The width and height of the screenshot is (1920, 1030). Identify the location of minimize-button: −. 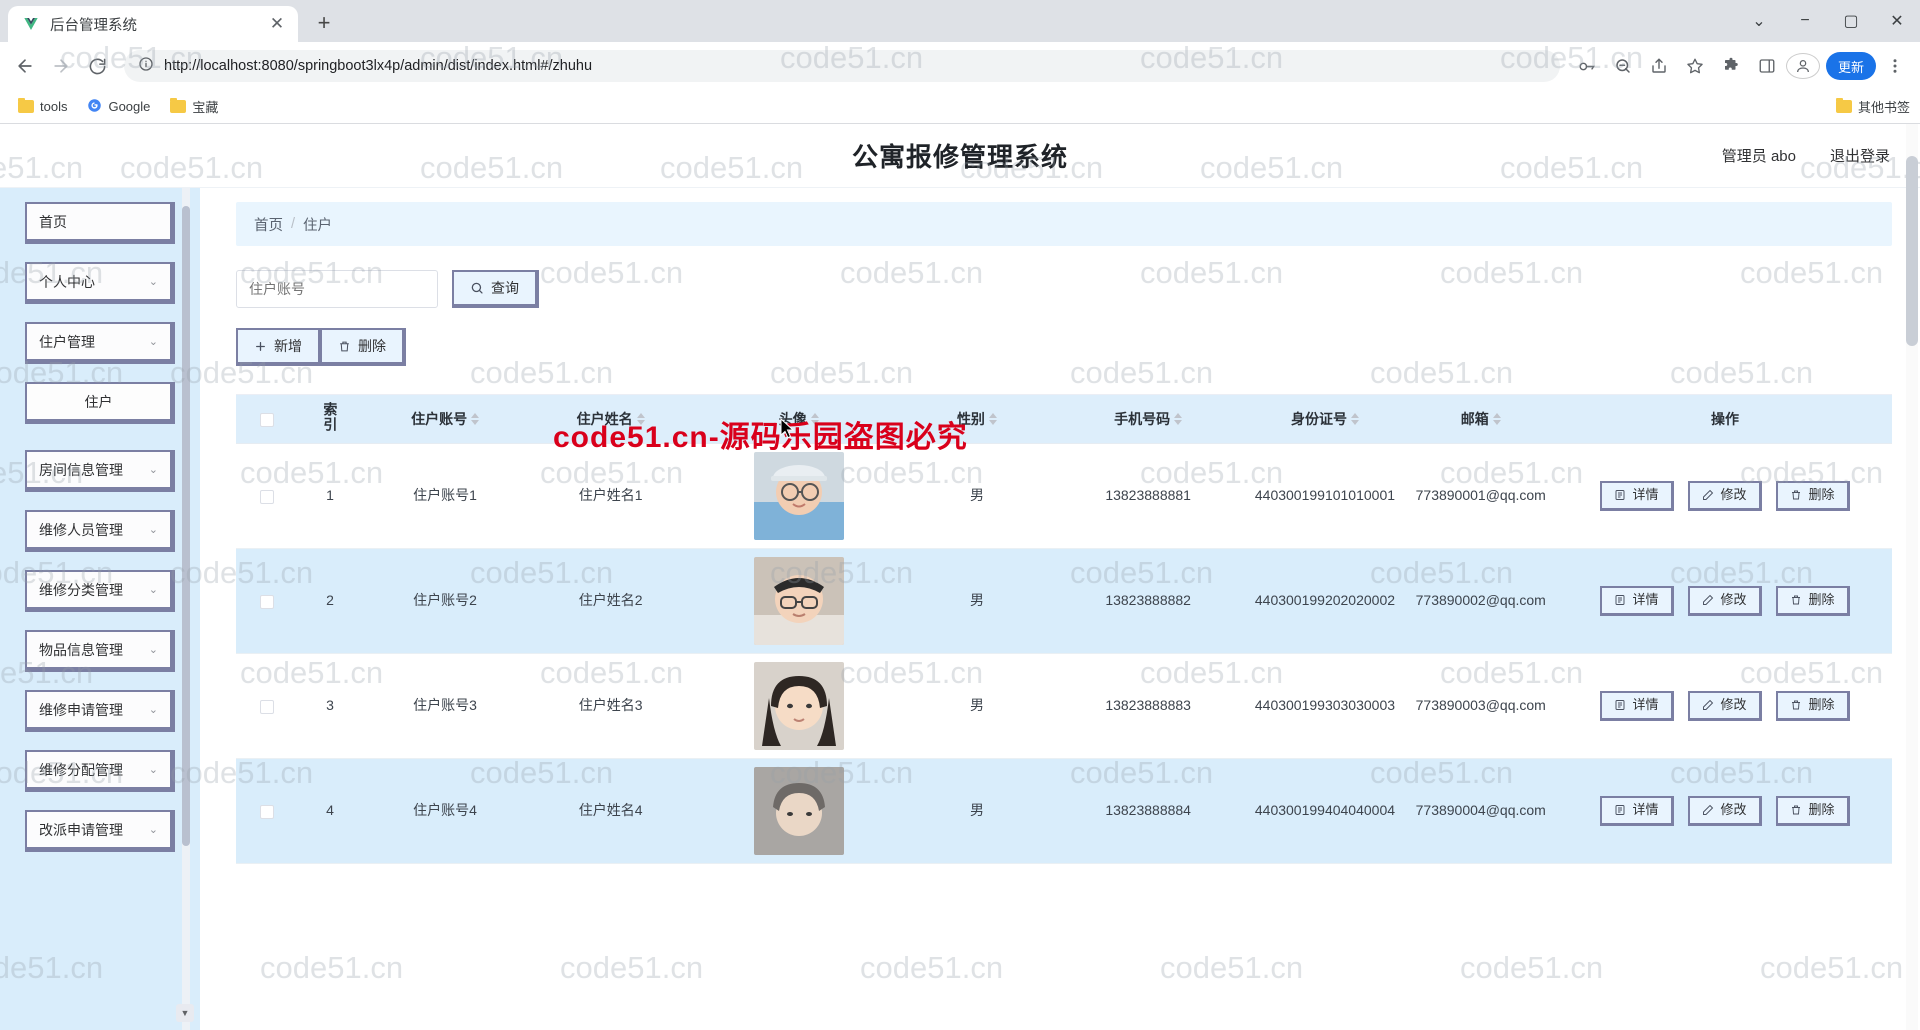
(1805, 21).